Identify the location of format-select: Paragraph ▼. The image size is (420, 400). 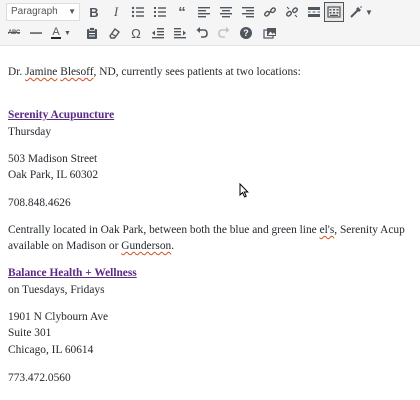
(43, 12).